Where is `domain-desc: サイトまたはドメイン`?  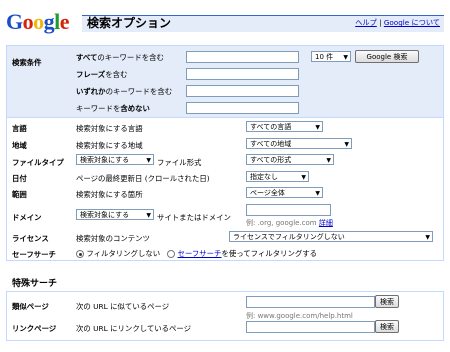 domain-desc: サイトまたはドメイン is located at coordinates (194, 217).